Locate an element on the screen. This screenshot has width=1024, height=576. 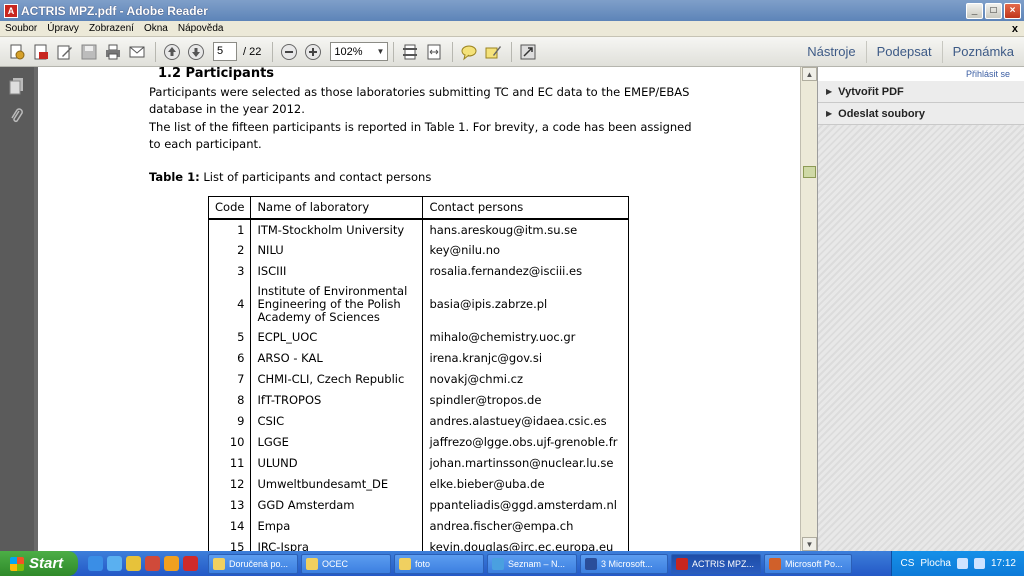
chevron-down-icon: ▼ is located at coordinates (380, 51).